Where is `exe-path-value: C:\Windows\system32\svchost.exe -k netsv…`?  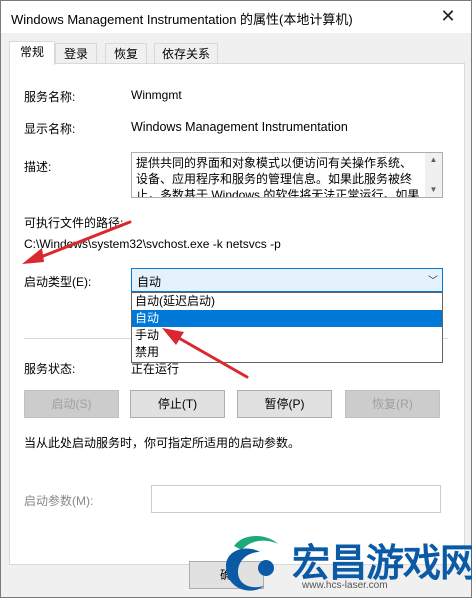
exe-path-value: C:\Windows\system32\svchost.exe -k netsv… is located at coordinates (152, 244).